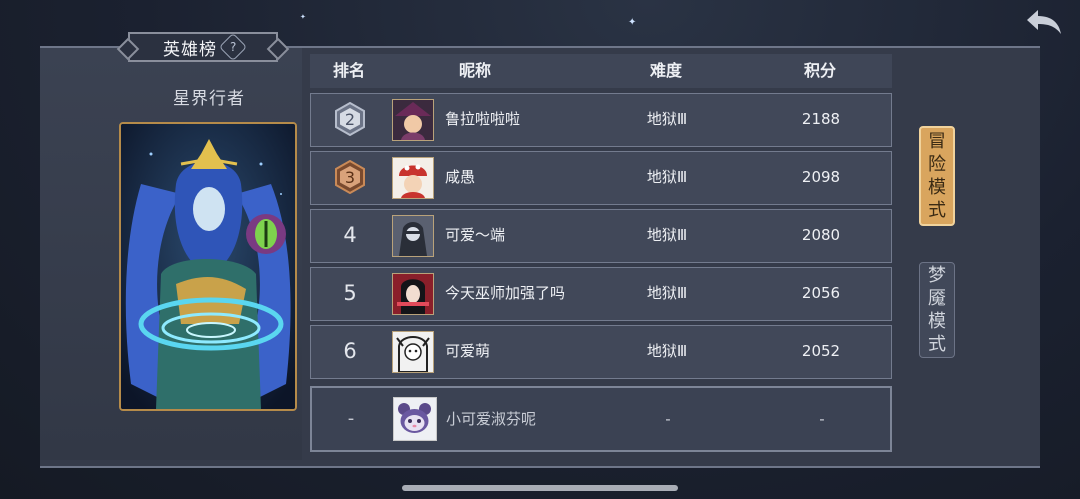  I want to click on help-glyph: ?, so click(233, 47).